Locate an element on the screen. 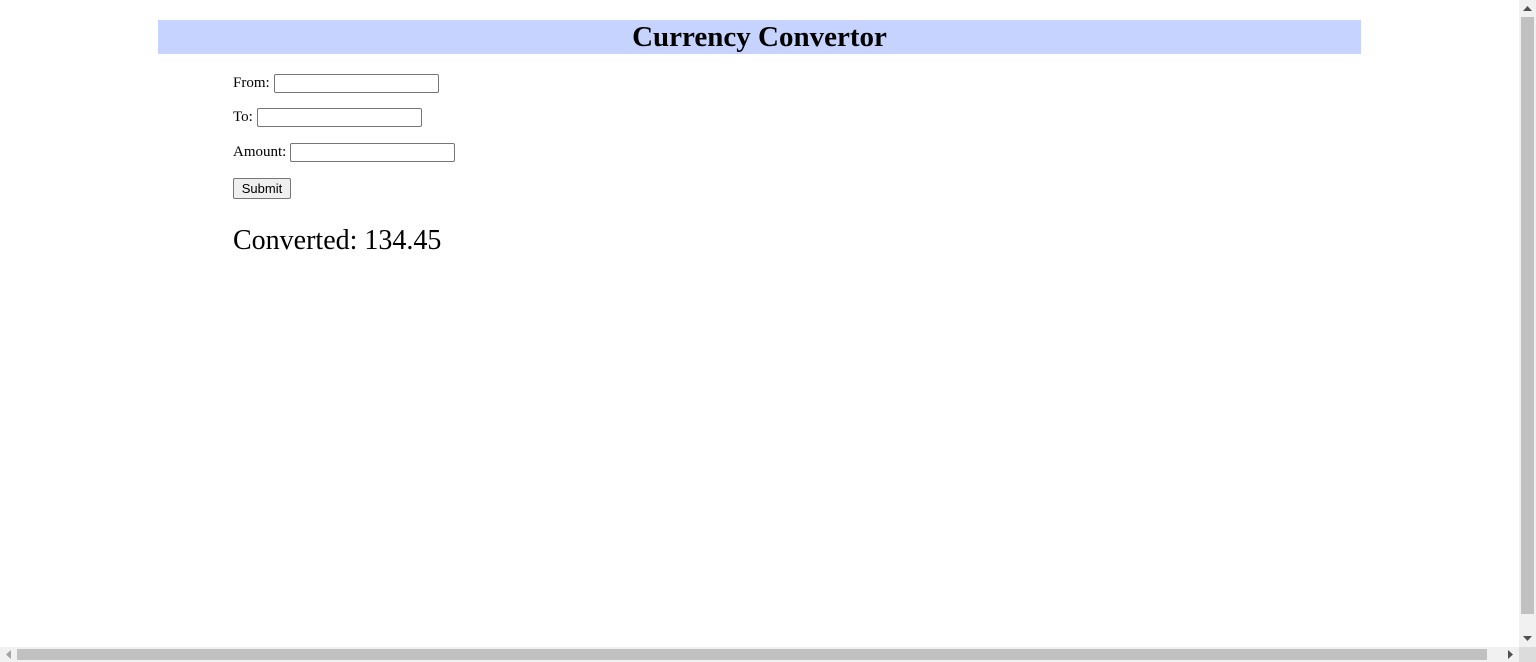  horizontal-scrollbar is located at coordinates (759, 654).